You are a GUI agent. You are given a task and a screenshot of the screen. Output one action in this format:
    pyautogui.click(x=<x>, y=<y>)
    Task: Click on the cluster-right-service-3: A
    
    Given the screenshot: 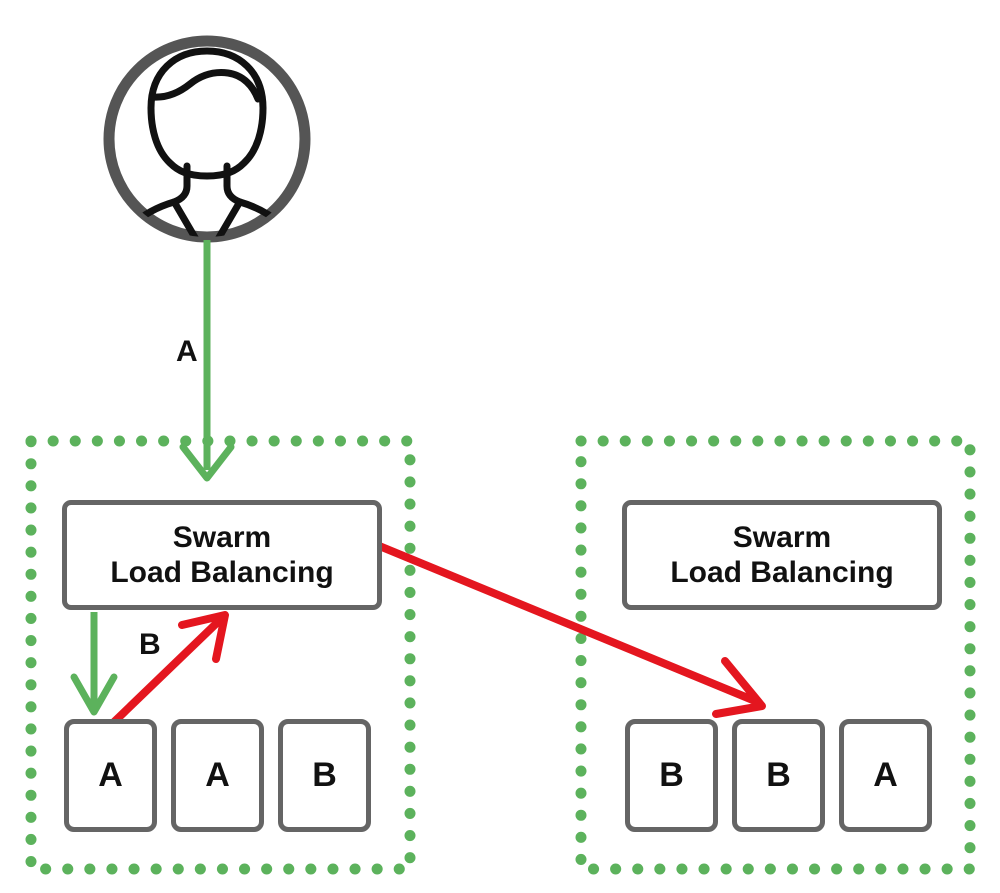 What is the action you would take?
    pyautogui.click(x=885, y=775)
    